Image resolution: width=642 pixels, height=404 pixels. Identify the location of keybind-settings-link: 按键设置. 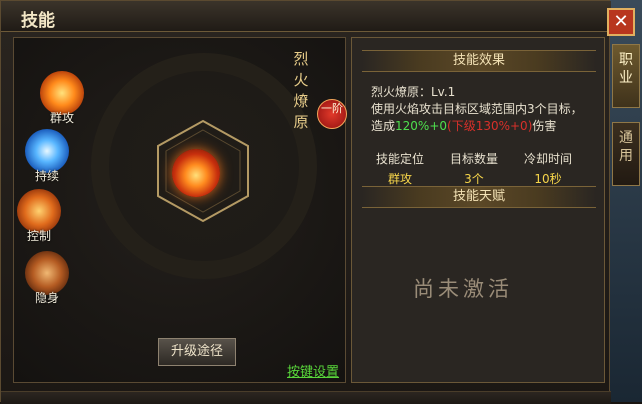
(313, 370).